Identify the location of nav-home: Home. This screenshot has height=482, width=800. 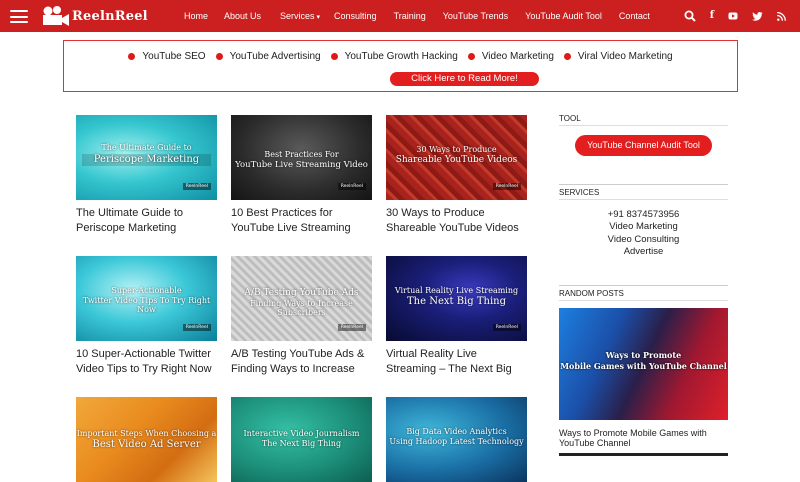
(196, 16).